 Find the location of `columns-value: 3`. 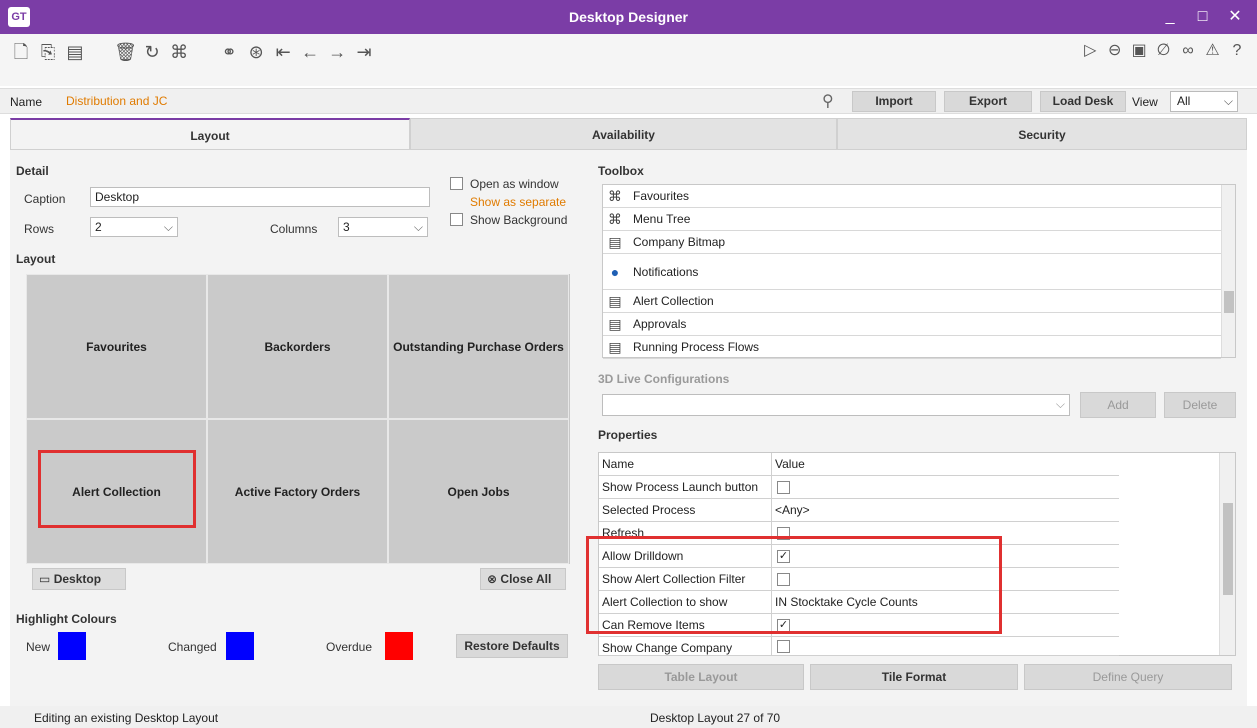

columns-value: 3 is located at coordinates (346, 227).